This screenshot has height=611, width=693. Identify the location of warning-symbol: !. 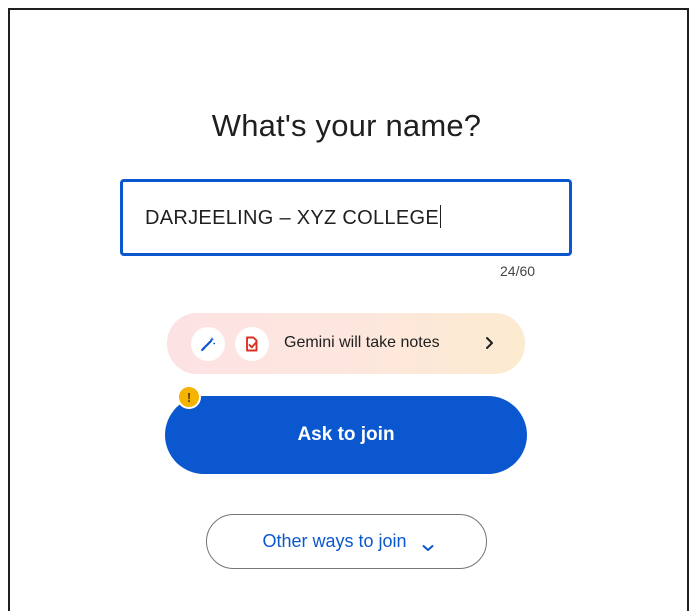
(189, 397).